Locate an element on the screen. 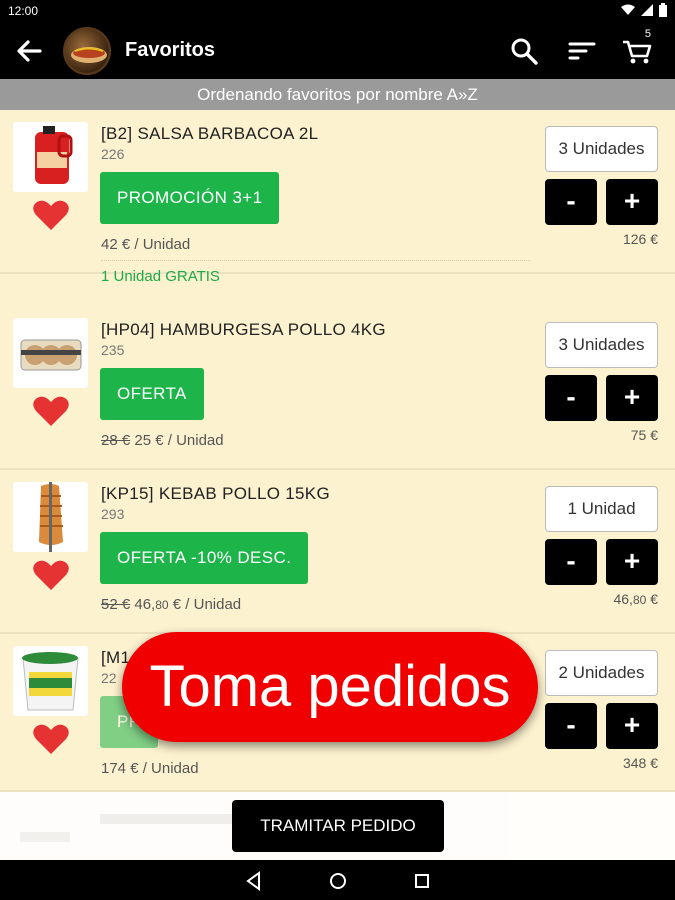  nav-recents-icon is located at coordinates (422, 881).